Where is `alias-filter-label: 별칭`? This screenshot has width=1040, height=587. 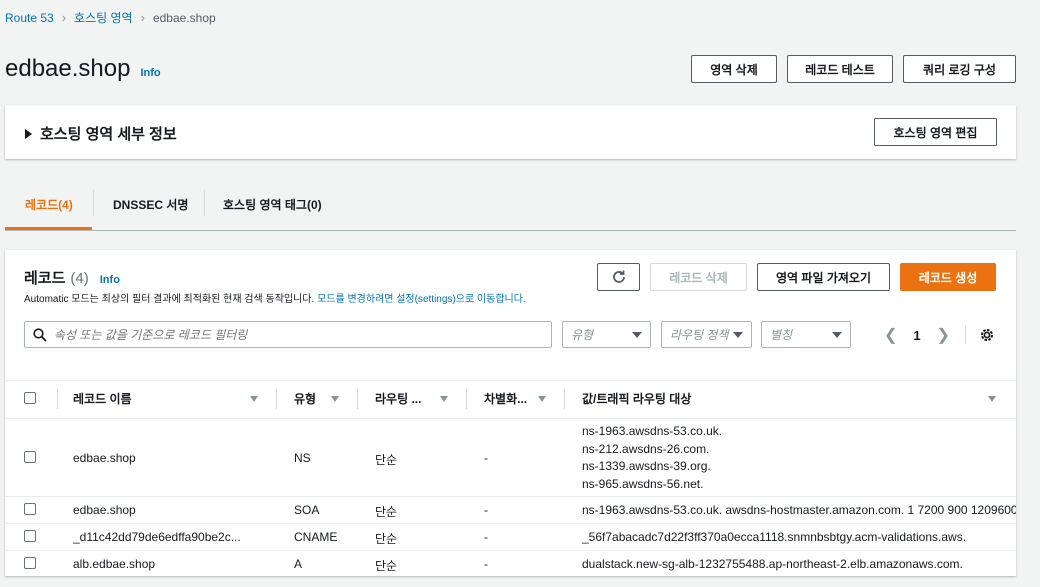 alias-filter-label: 별칭 is located at coordinates (781, 335).